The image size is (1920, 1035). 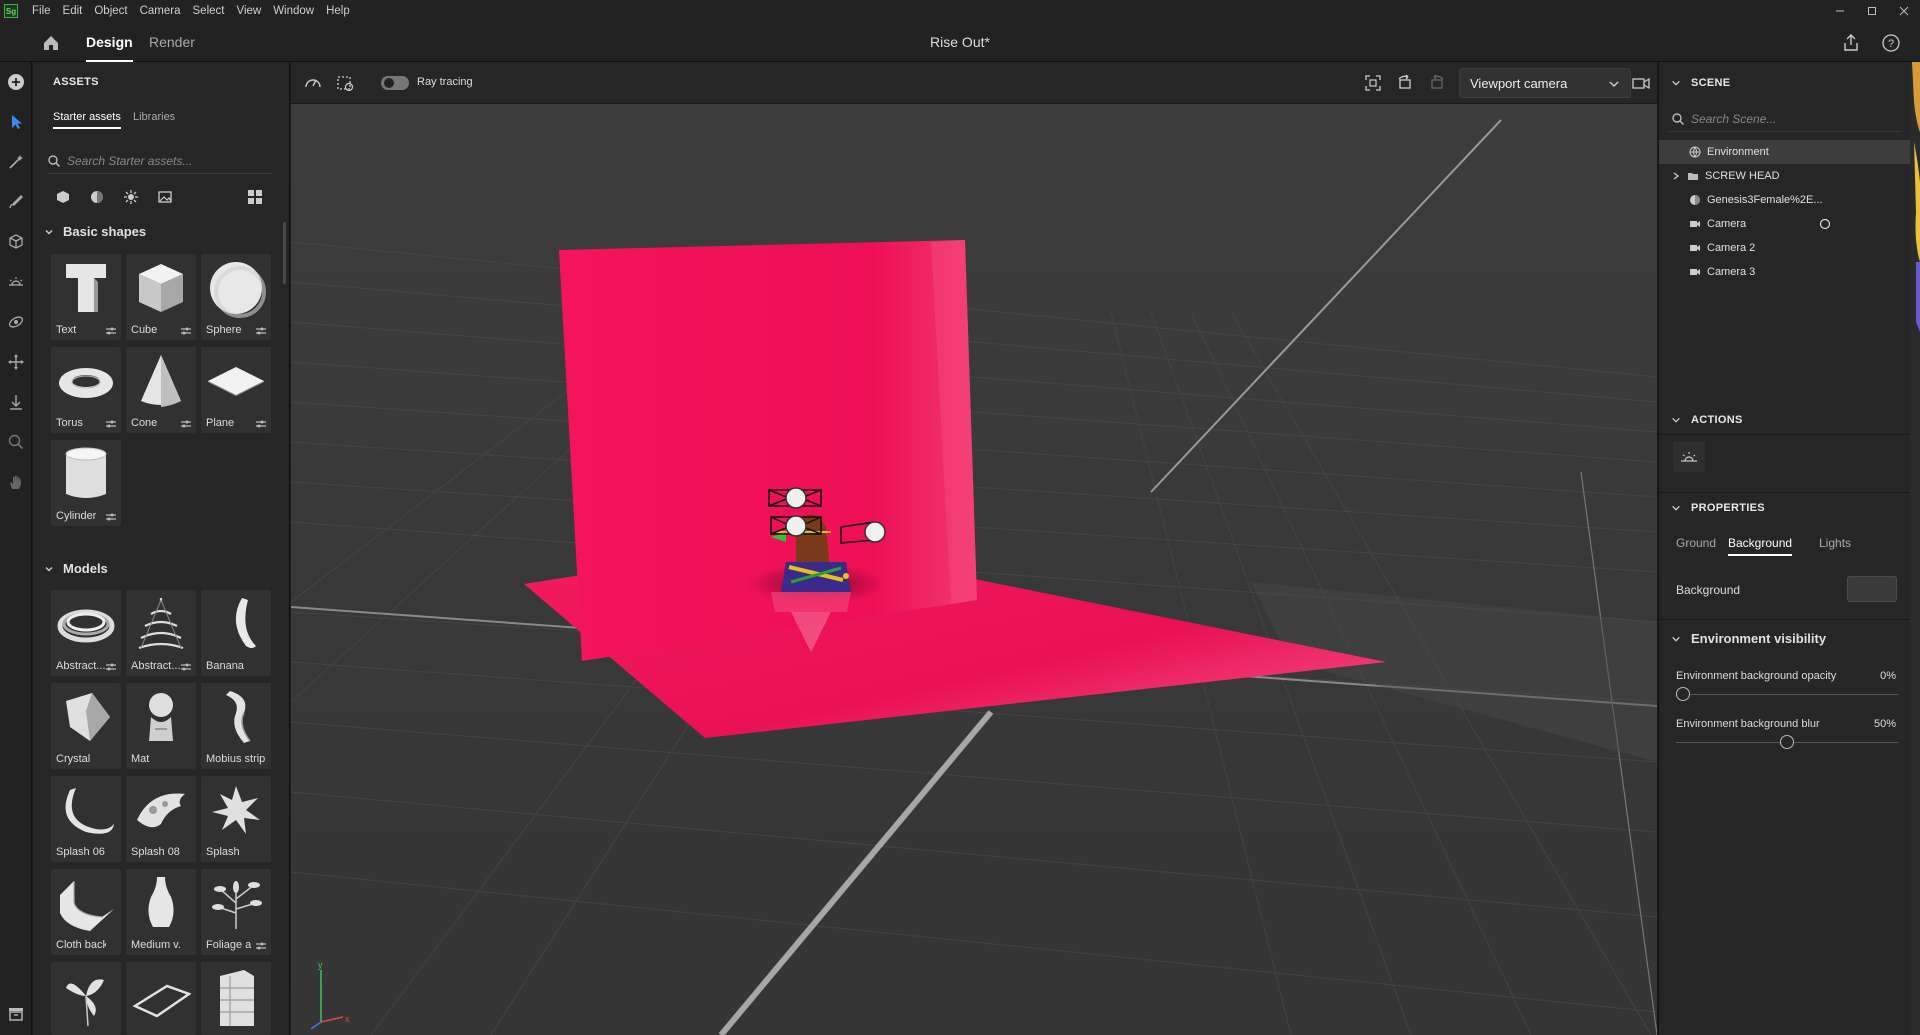 I want to click on properties-header: PROPERTIES, so click(x=1718, y=508).